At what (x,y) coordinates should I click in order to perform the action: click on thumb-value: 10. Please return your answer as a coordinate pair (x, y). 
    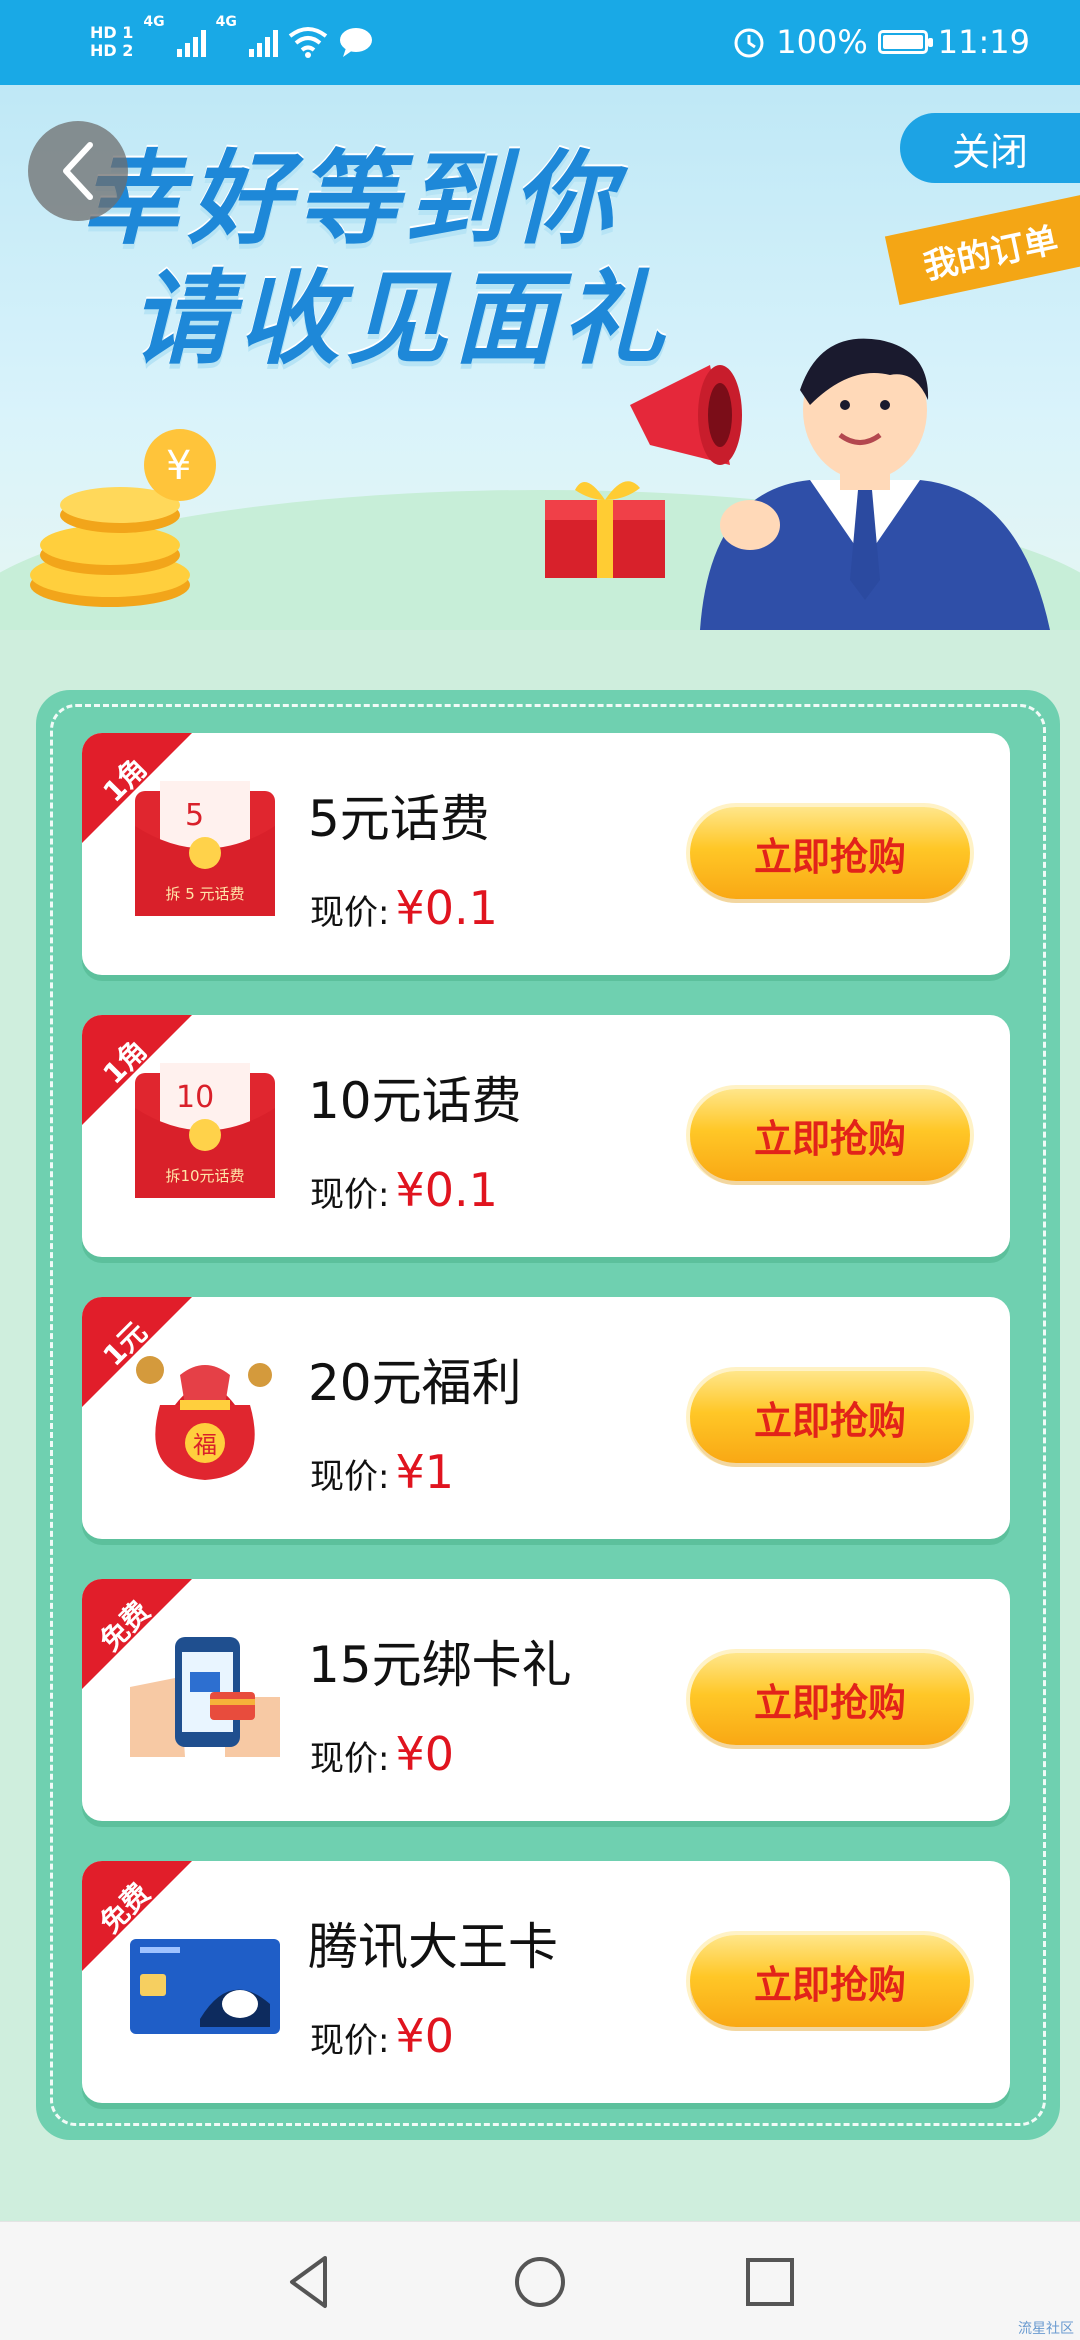
    Looking at the image, I should click on (195, 1097).